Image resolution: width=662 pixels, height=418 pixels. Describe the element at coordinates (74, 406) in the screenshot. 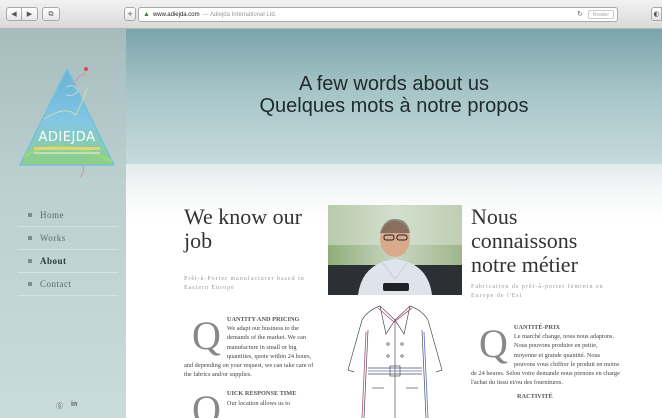

I see `linkedin-icon: in` at that location.